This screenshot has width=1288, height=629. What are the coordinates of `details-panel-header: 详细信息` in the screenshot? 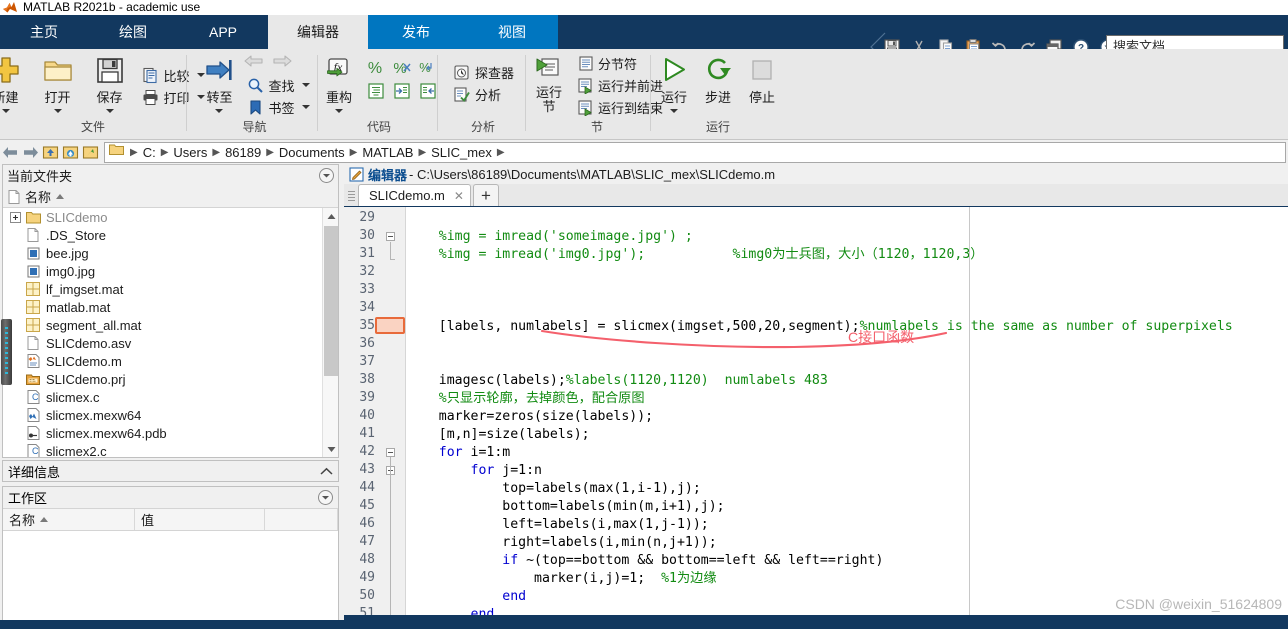 It's located at (170, 471).